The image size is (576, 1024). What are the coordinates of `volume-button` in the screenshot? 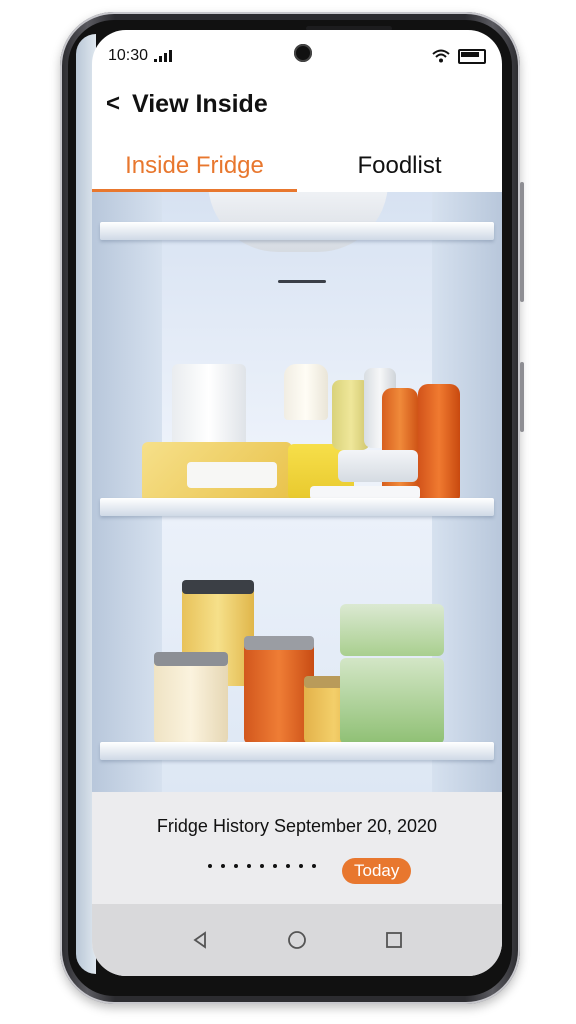 It's located at (522, 242).